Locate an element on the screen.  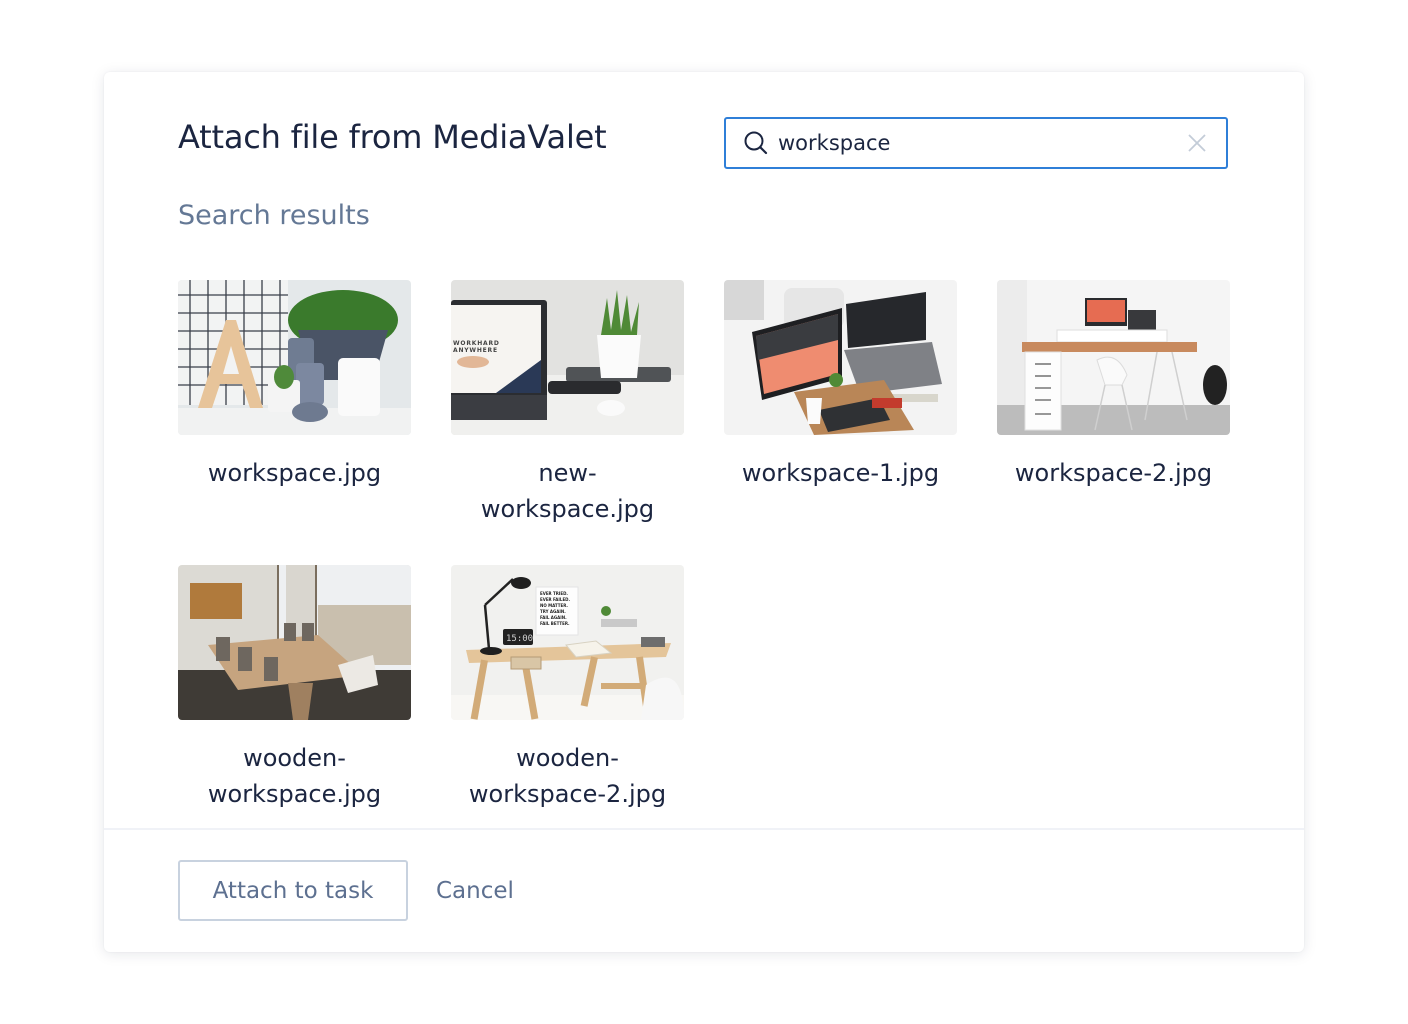
search-results-heading: Search results is located at coordinates (274, 215).